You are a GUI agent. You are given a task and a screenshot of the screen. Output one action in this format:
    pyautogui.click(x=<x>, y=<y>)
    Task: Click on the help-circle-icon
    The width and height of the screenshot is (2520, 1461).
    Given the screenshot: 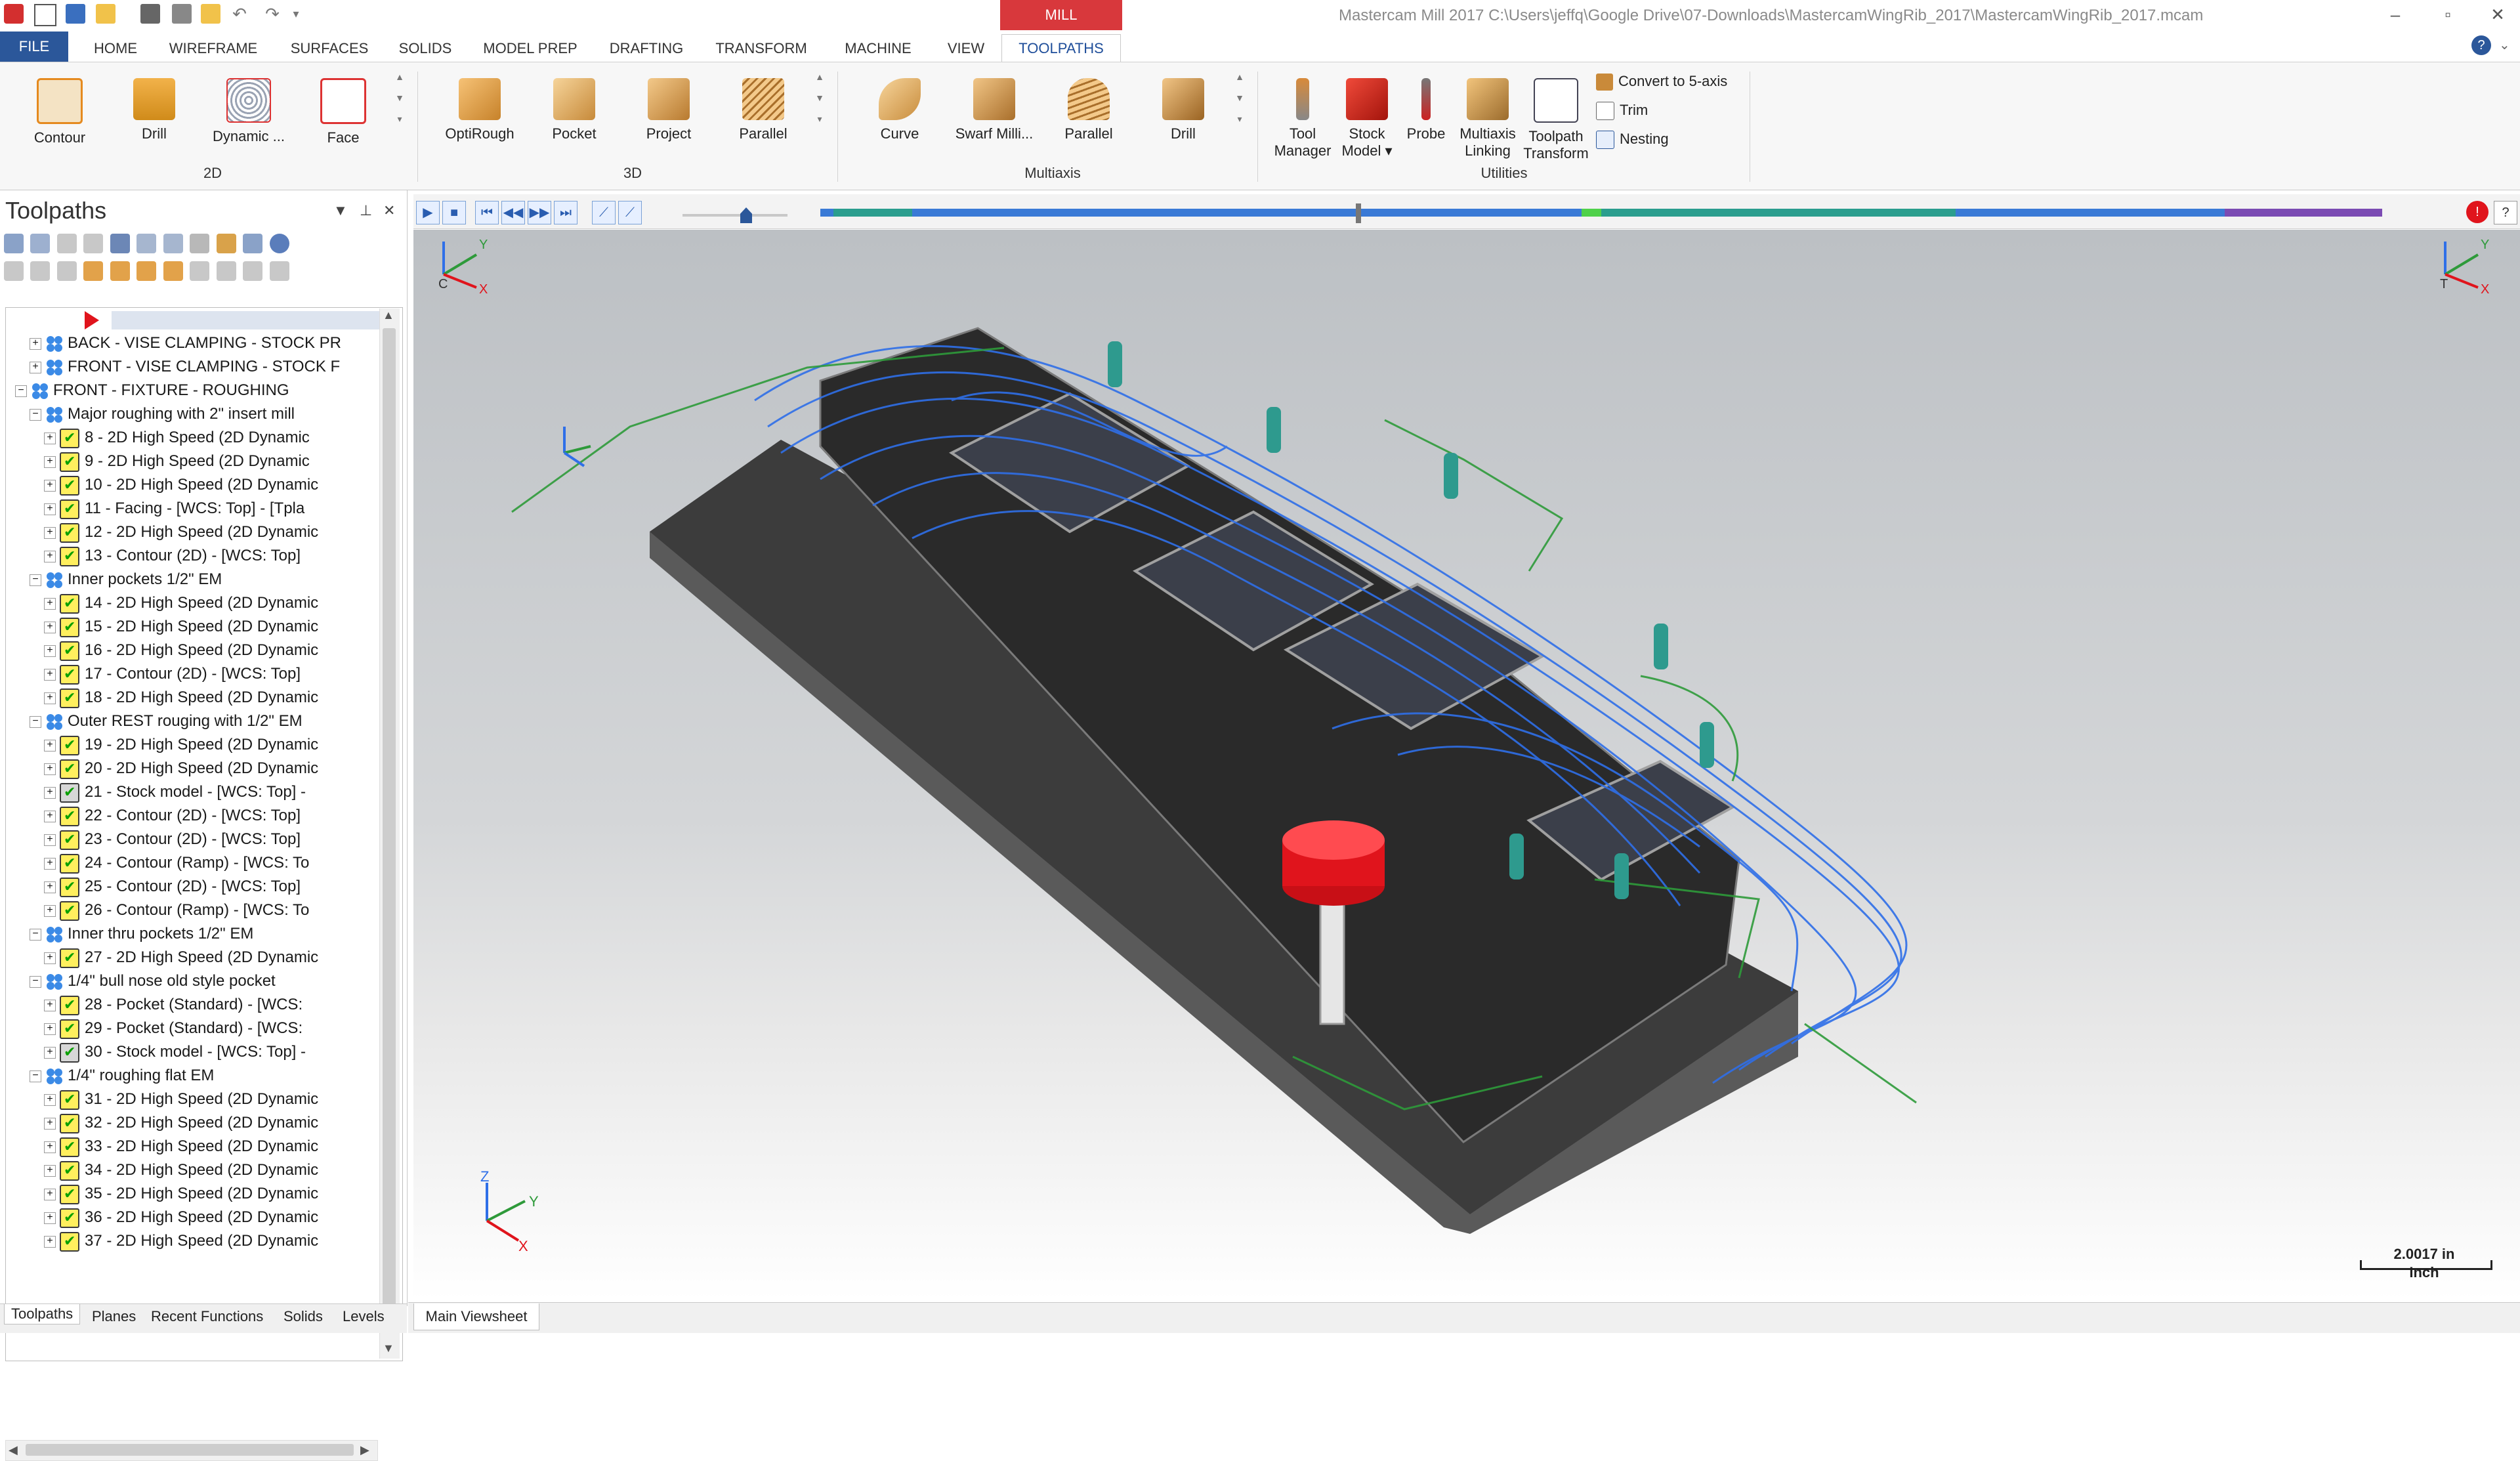 What is the action you would take?
    pyautogui.click(x=279, y=243)
    